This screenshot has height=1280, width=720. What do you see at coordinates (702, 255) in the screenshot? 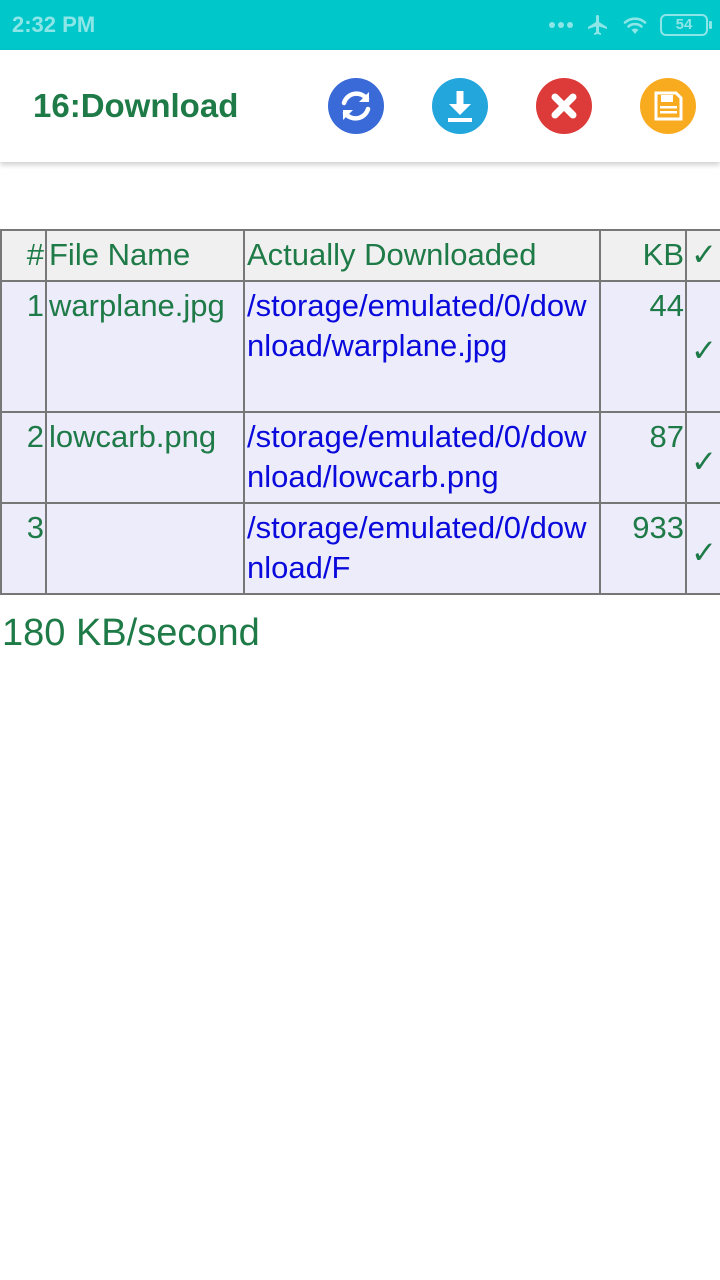
I see `header-check: ✓` at bounding box center [702, 255].